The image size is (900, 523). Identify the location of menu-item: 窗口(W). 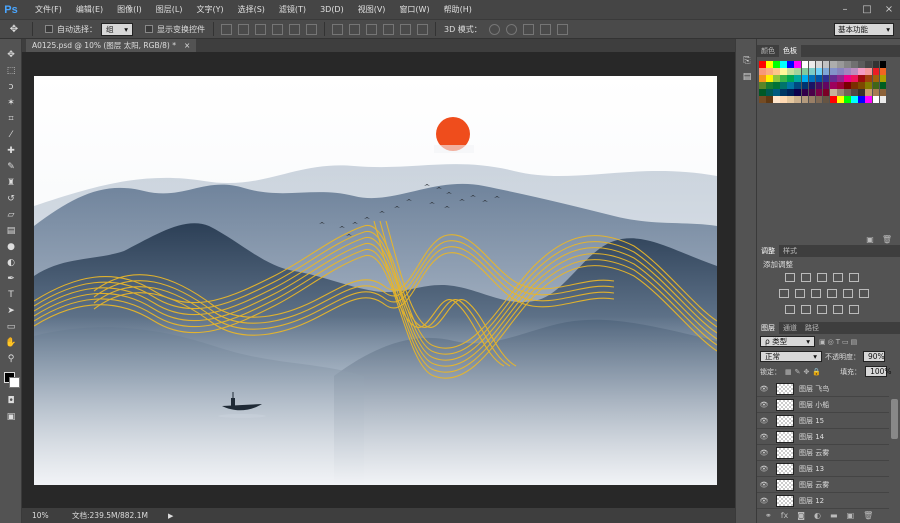
(414, 9).